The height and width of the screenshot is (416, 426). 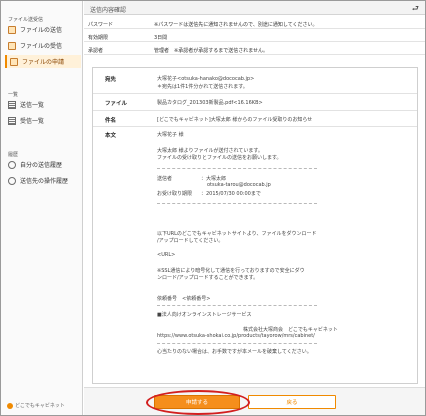 What do you see at coordinates (208, 278) in the screenshot?
I see `ssl-note-2: ンロード/アップロードすることができます。` at bounding box center [208, 278].